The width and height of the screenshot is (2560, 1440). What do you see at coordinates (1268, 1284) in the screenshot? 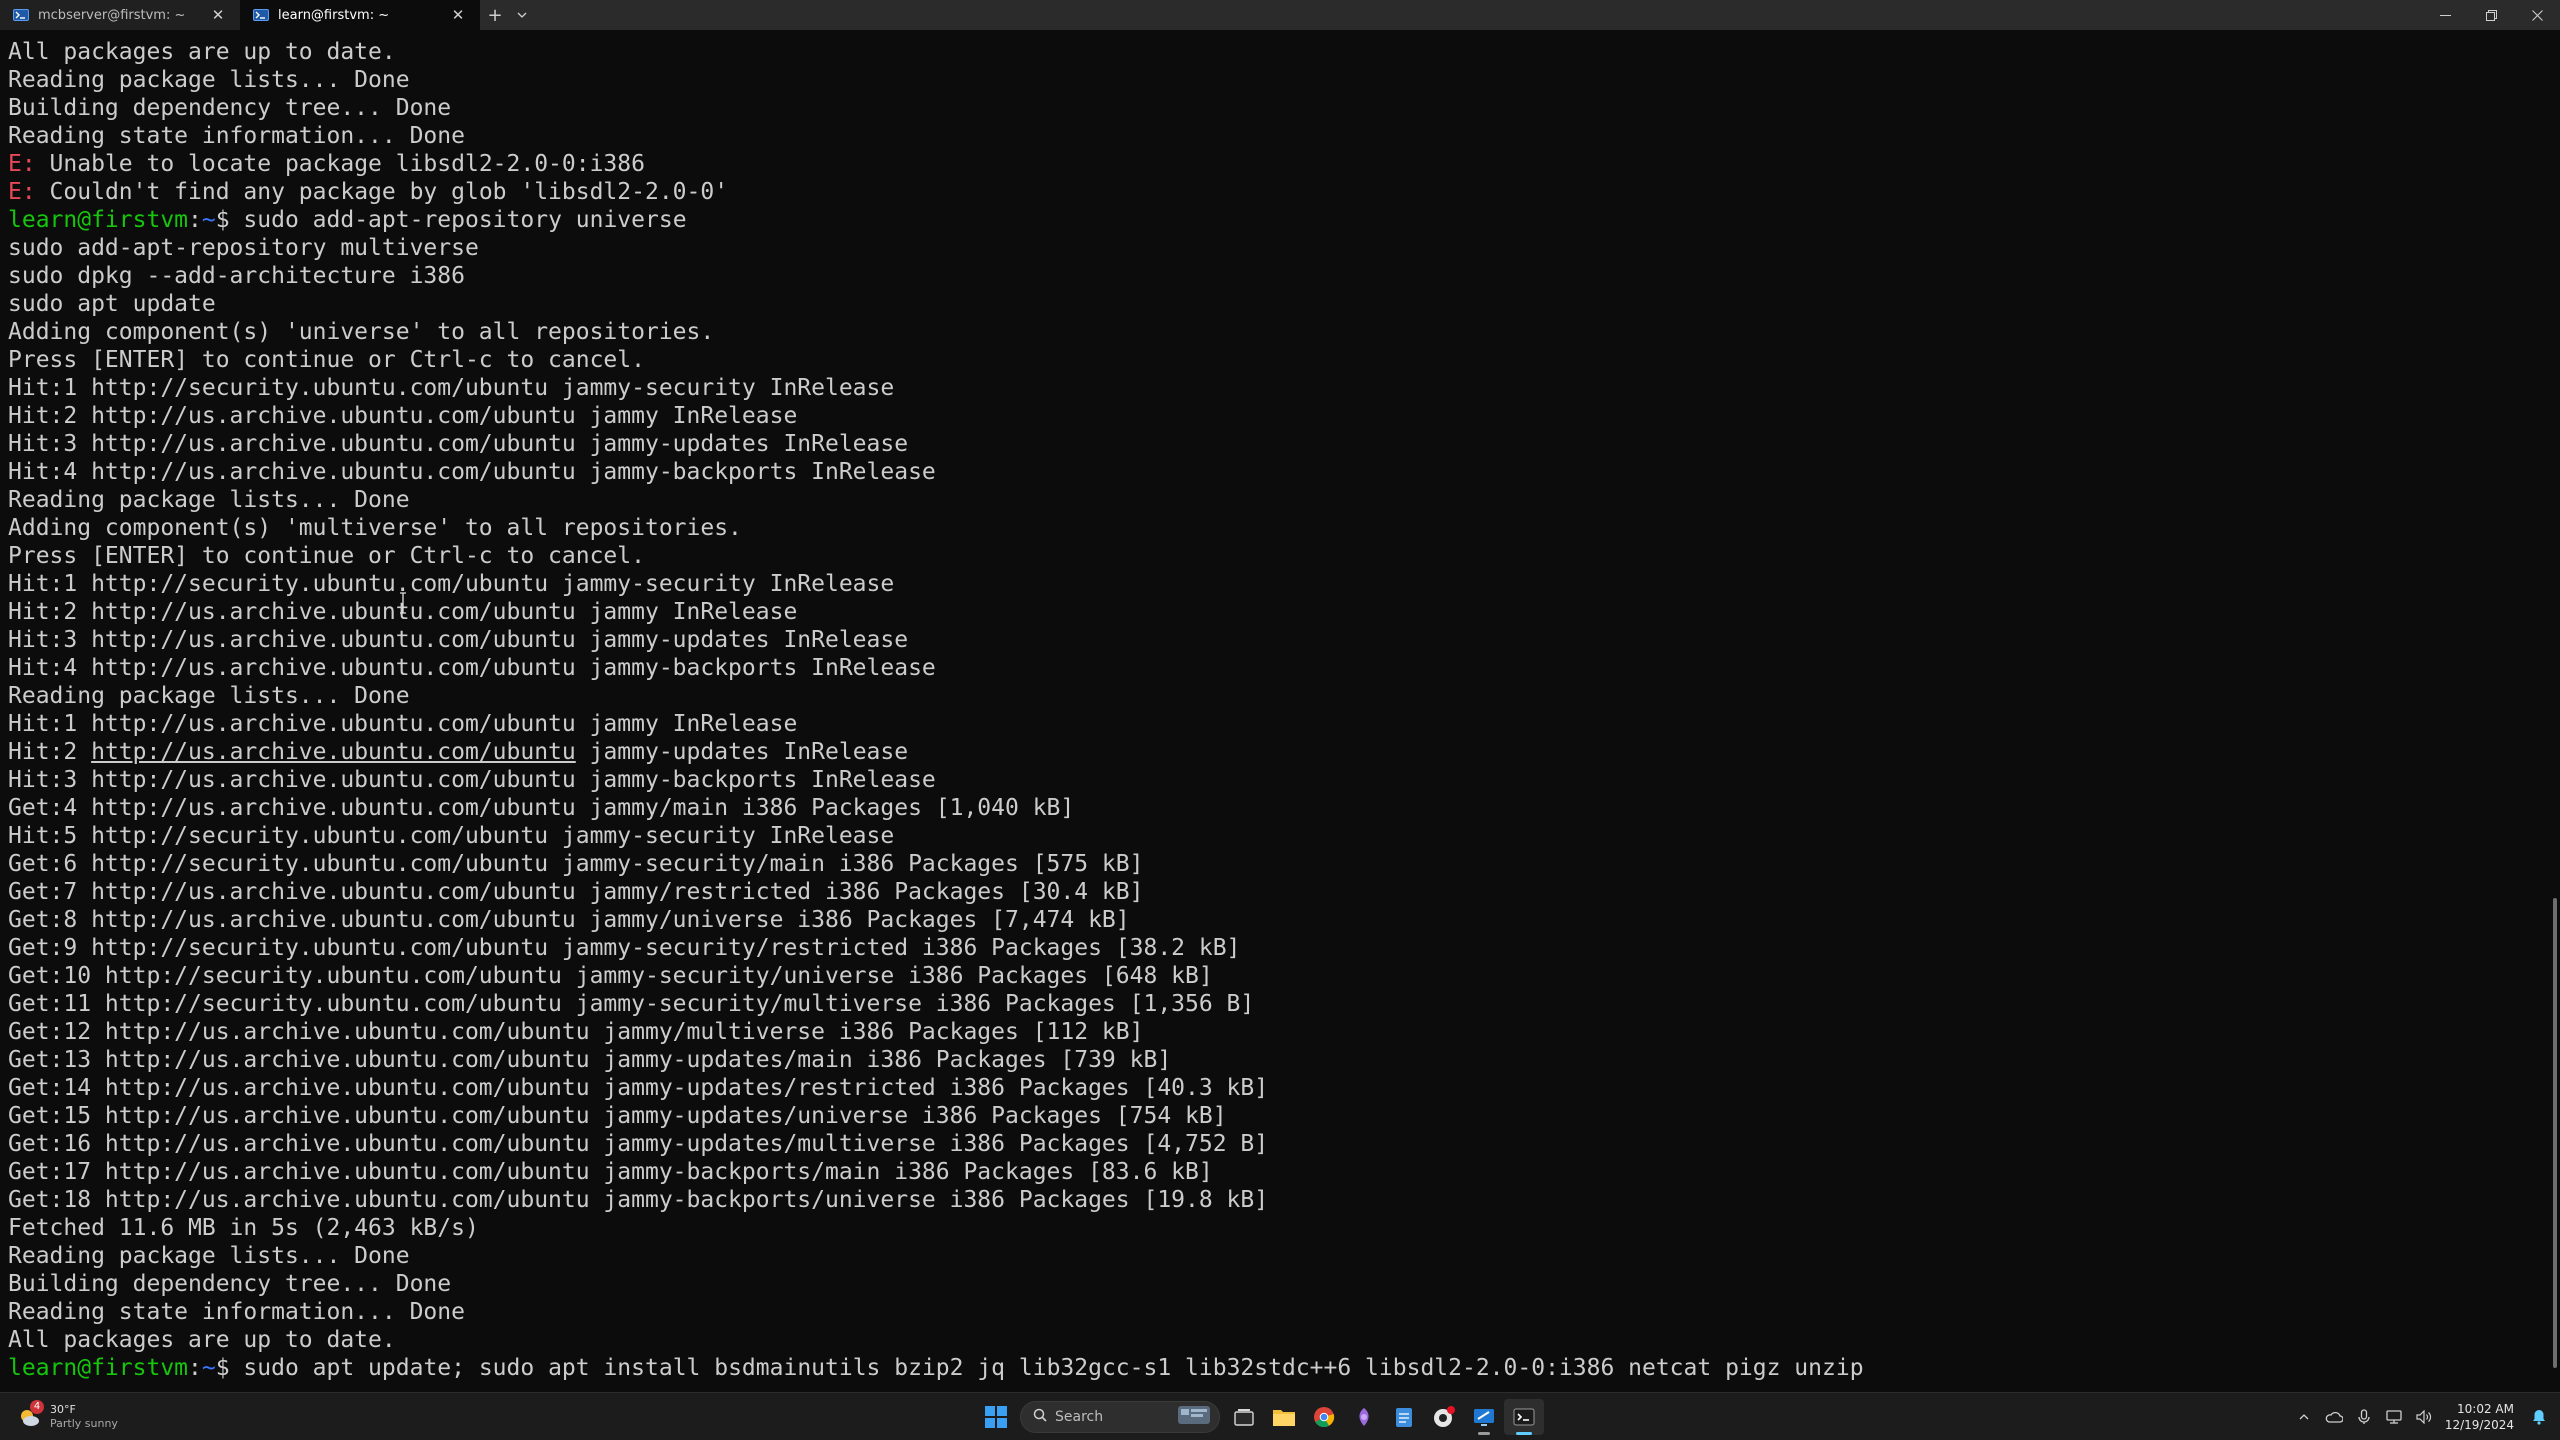
I see `terminal-line: Building dependency tree... Done` at bounding box center [1268, 1284].